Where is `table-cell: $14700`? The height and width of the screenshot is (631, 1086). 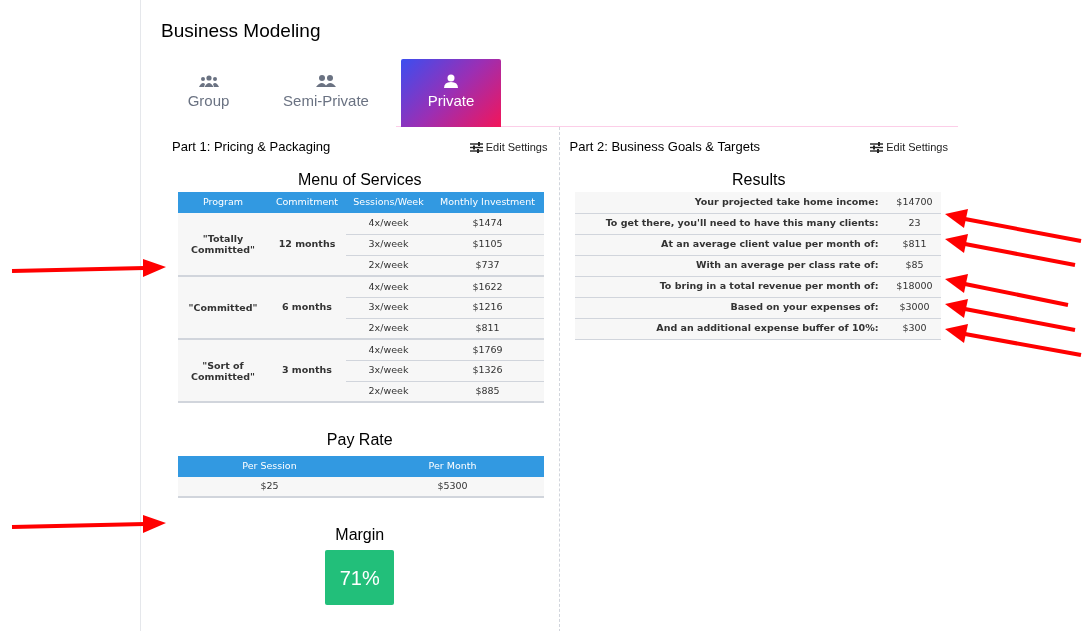 table-cell: $14700 is located at coordinates (914, 202).